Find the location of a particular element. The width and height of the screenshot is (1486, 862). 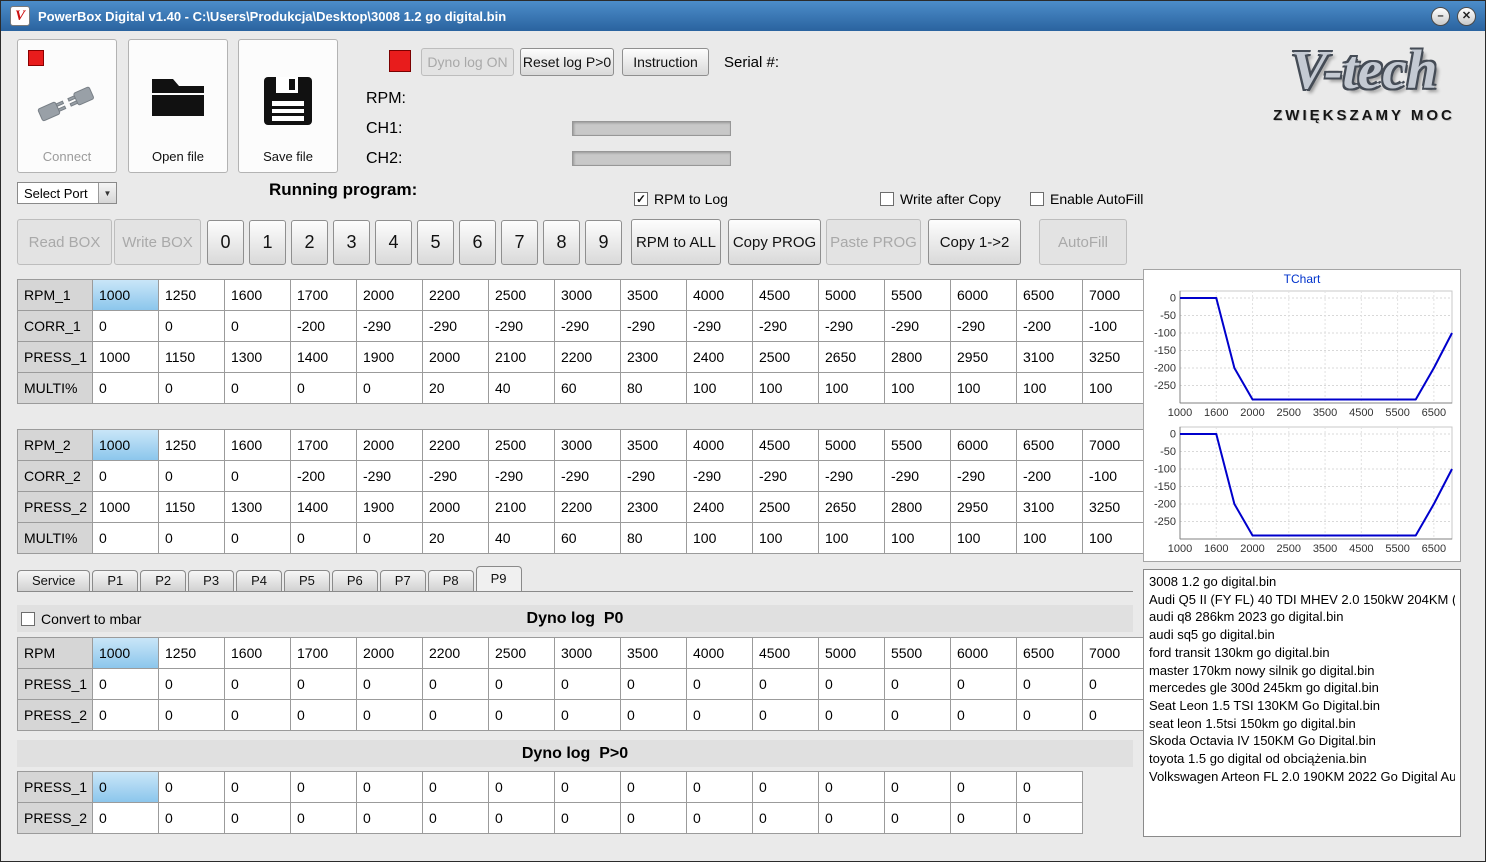

table-cell: 6500 is located at coordinates (1049, 445).